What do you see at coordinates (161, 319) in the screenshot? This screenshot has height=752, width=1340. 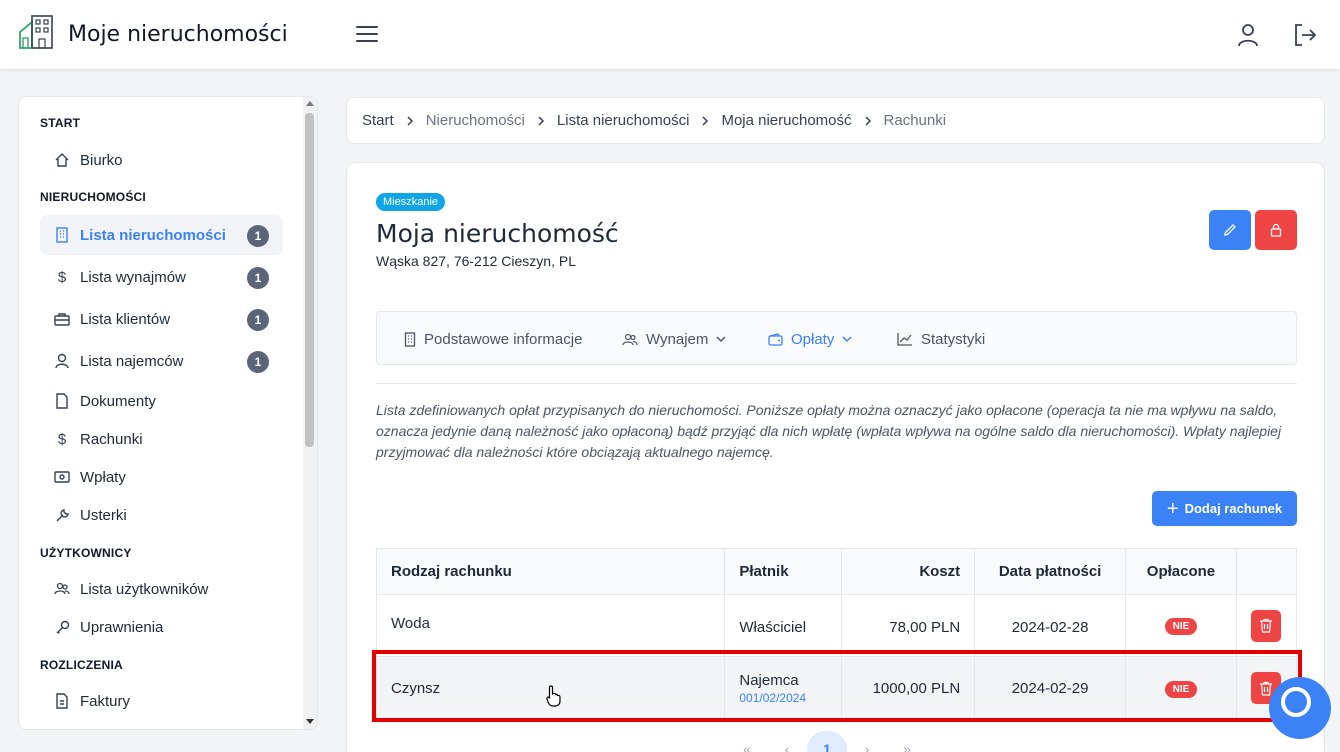 I see `sidebar-item-lista-klientow: Lista klientów 1` at bounding box center [161, 319].